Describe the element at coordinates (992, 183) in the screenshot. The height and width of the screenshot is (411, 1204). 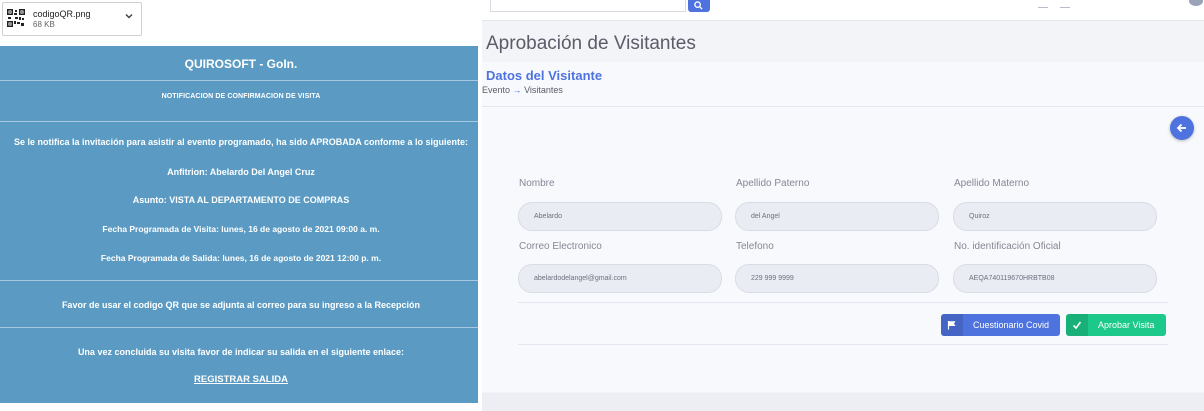
I see `label-apellido-materno: Apellido Materno` at that location.